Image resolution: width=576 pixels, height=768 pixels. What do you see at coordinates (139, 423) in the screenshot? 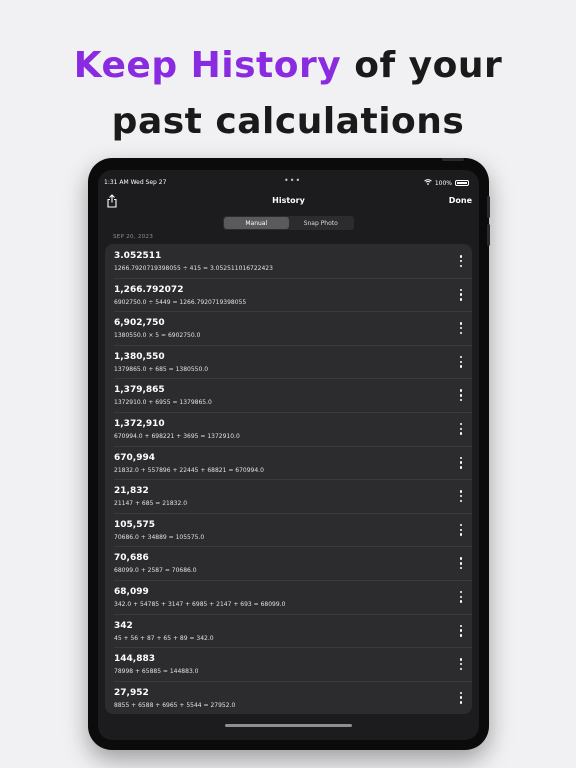
I see `history-result: 1,372,910` at bounding box center [139, 423].